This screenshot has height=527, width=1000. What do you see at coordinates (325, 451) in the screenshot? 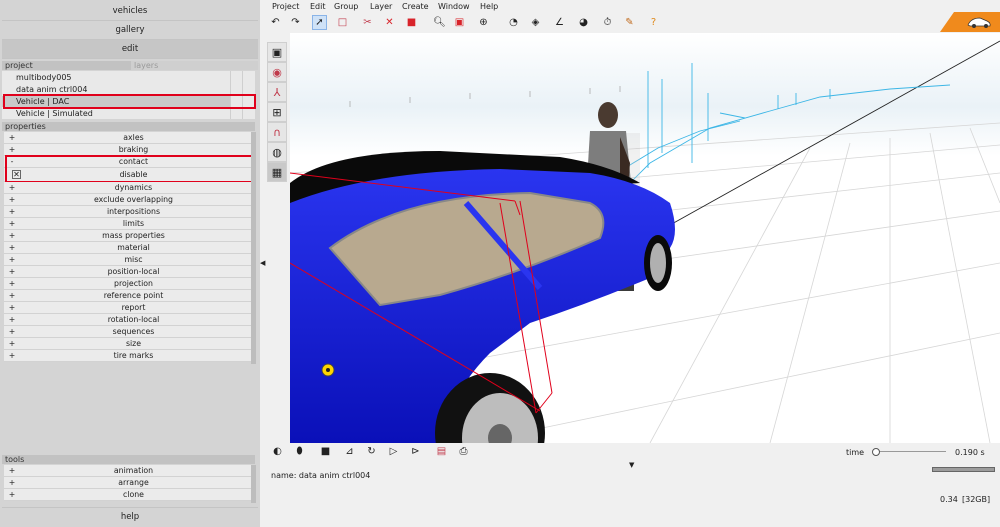
I see `black-square-icon: ■` at bounding box center [325, 451].